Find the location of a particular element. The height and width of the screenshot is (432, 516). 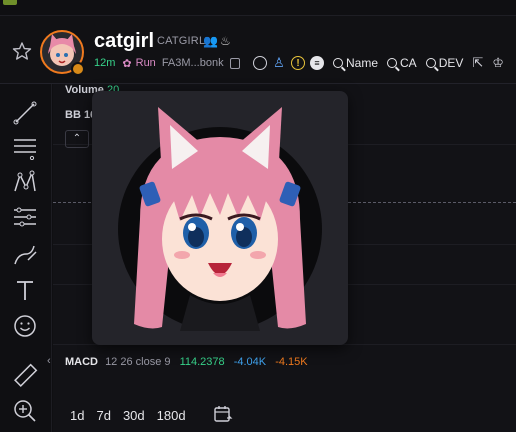

header-actions: ♙ ! ≡ Name CA DEV ⇱ ♔ is located at coordinates (378, 63).